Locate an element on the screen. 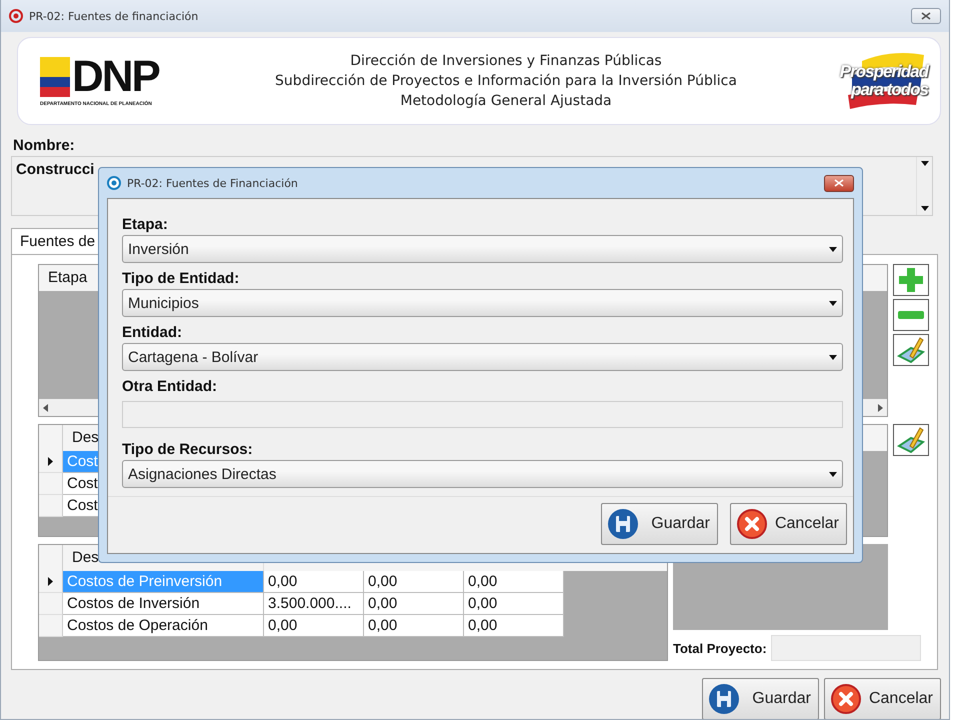 The height and width of the screenshot is (720, 960). field-label: Tipo de Entidad: is located at coordinates (181, 279).